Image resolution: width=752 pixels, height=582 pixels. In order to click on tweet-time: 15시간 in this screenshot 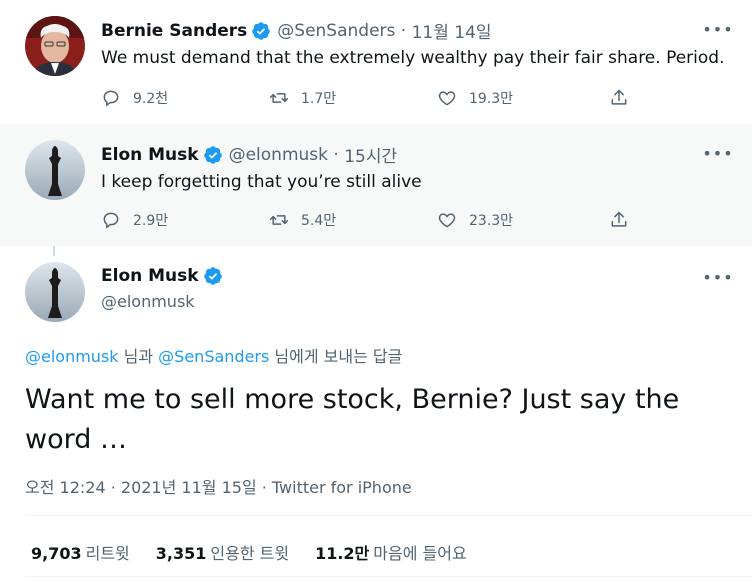, I will do `click(370, 154)`.